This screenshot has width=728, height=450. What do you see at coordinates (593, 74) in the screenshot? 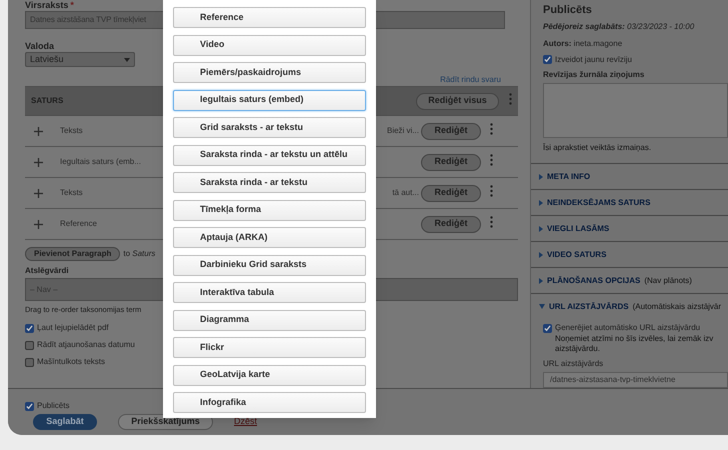
I see `field-label: Revīzijas žurnāla ziņojums` at bounding box center [593, 74].